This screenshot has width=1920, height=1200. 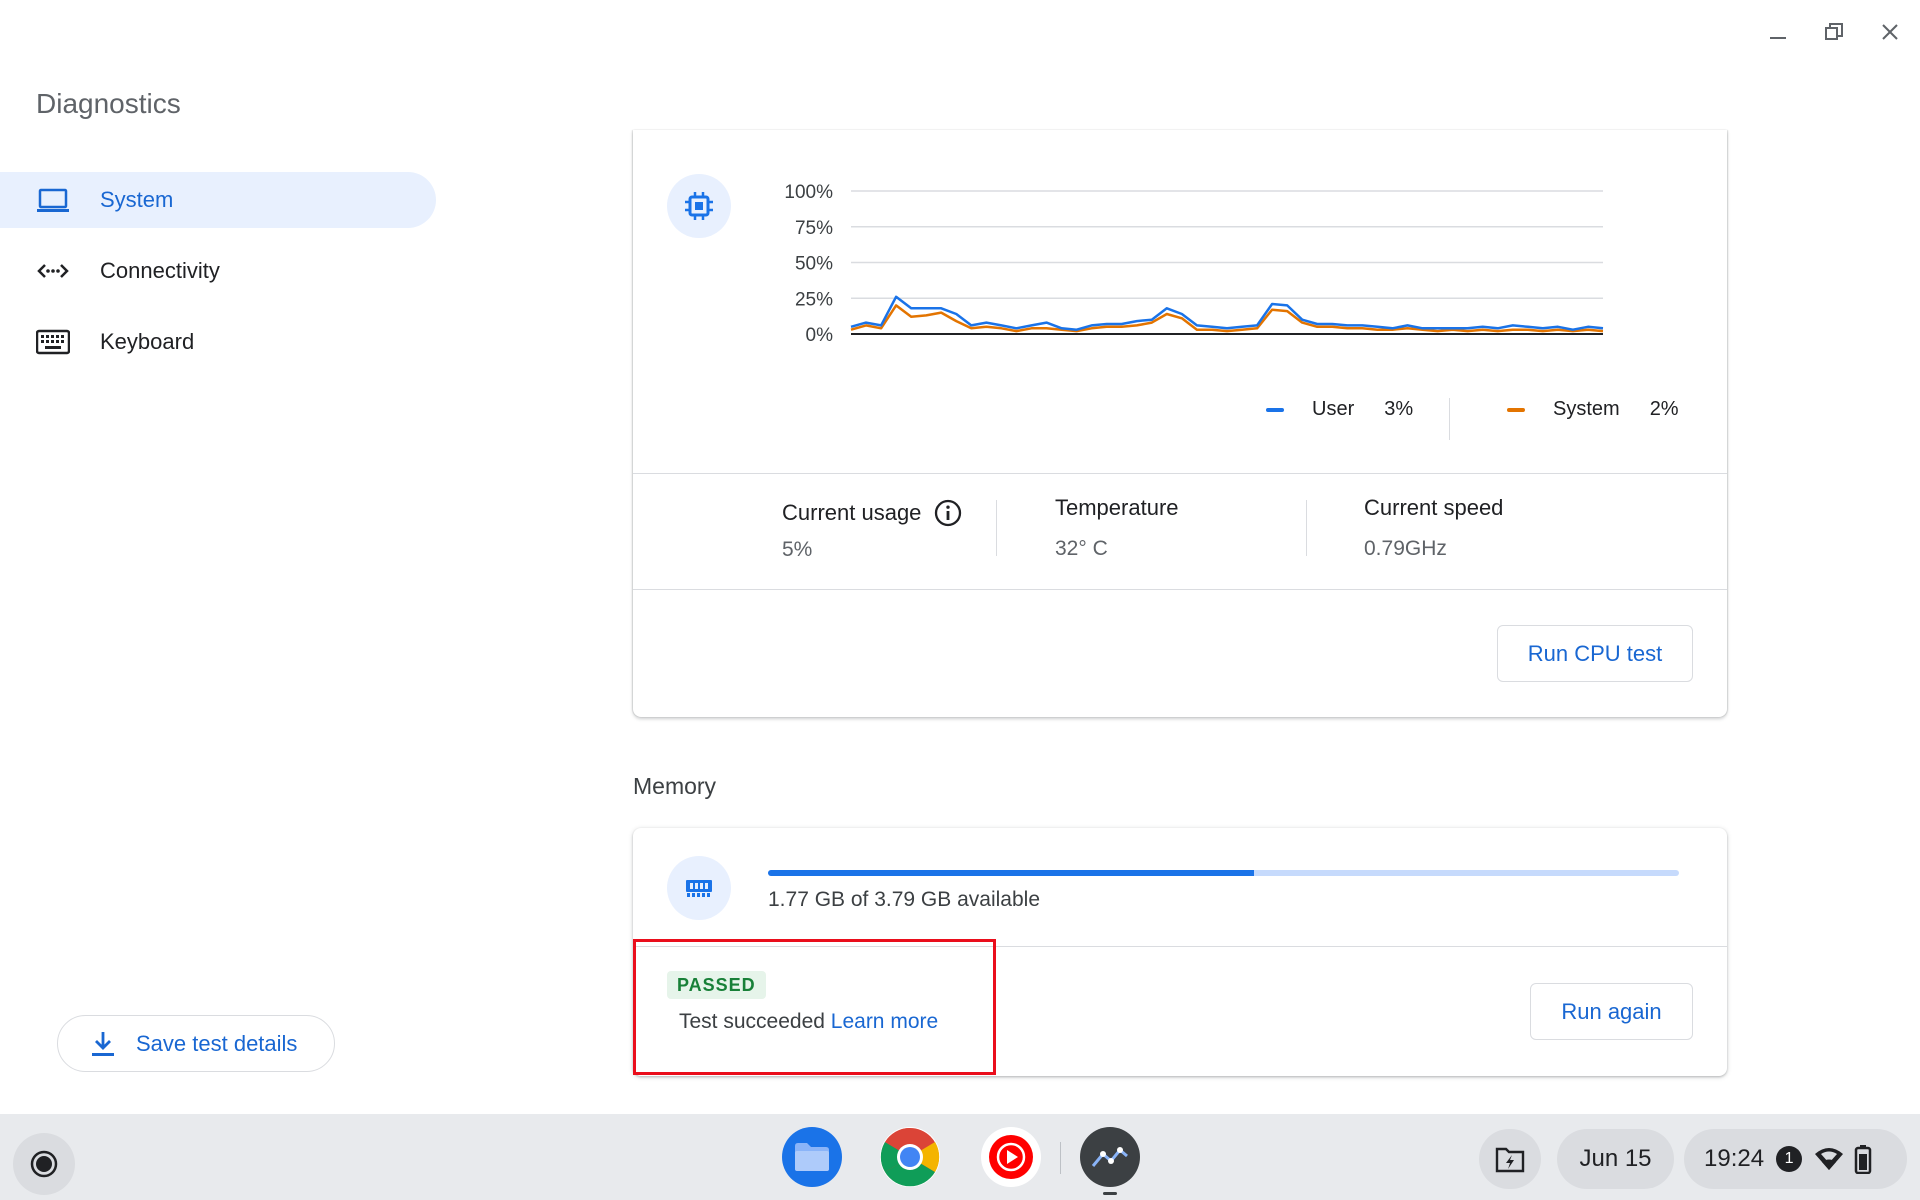 I want to click on current-usage-label: Current usage, so click(x=852, y=512).